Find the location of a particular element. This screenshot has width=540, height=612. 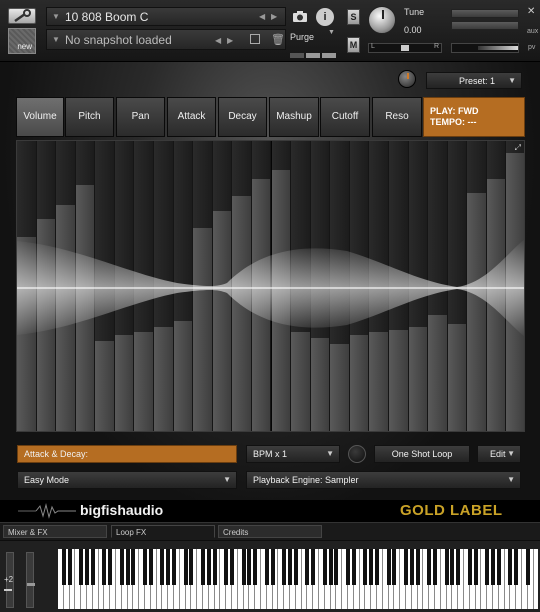

preset-dropdown: Preset: 1 ▼ is located at coordinates (474, 80).